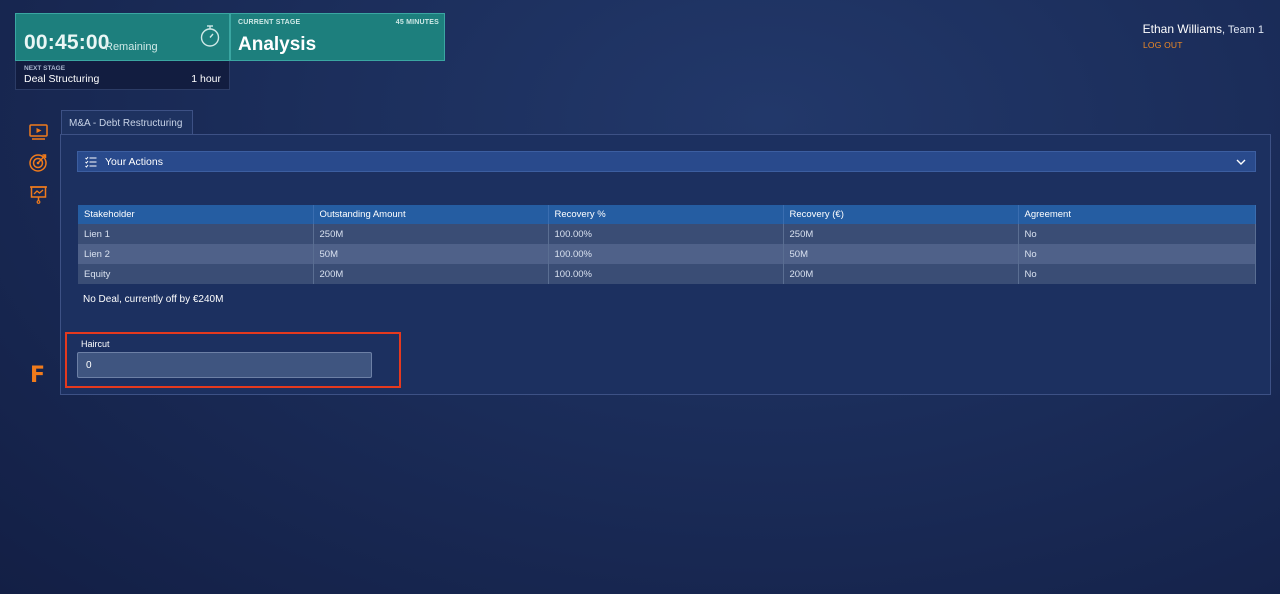 Image resolution: width=1280 pixels, height=594 pixels. What do you see at coordinates (67, 42) in the screenshot?
I see `timer-value: 00:45:00` at bounding box center [67, 42].